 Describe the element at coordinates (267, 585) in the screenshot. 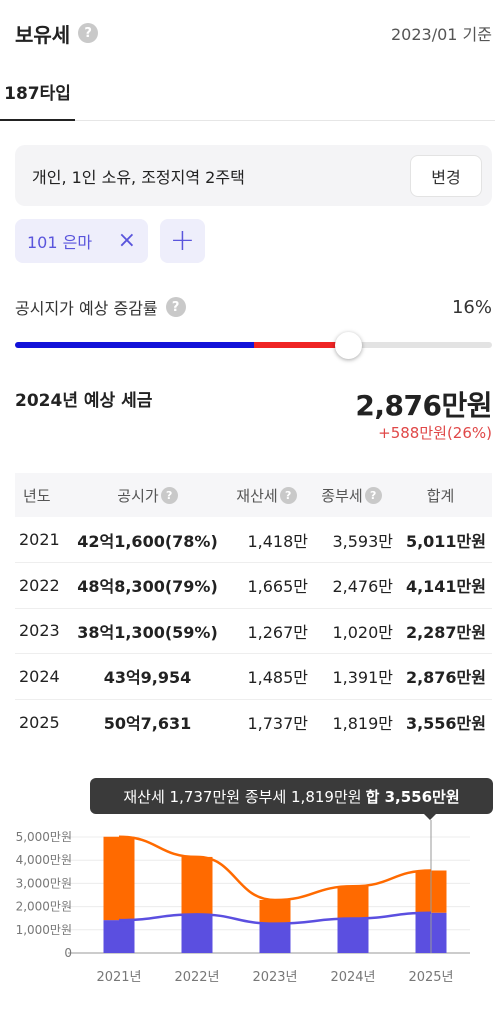

I see `cell-property: 1,665만` at that location.